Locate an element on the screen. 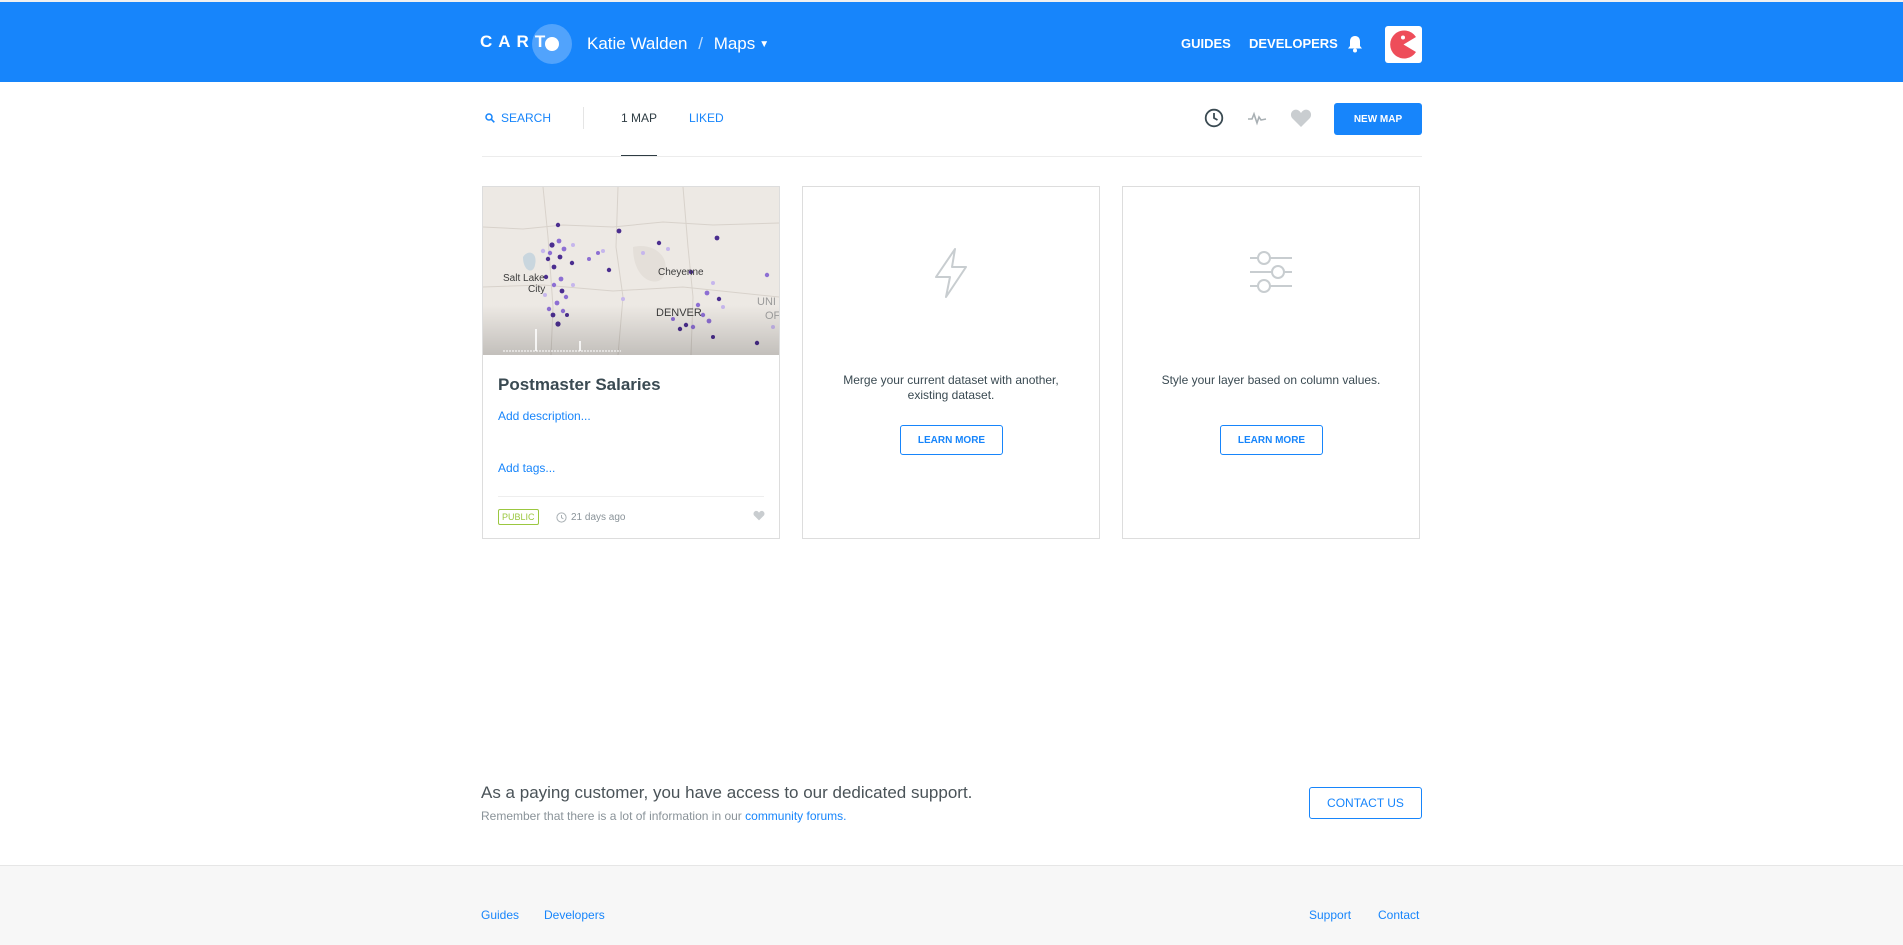  search-button: SEARCH is located at coordinates (518, 118).